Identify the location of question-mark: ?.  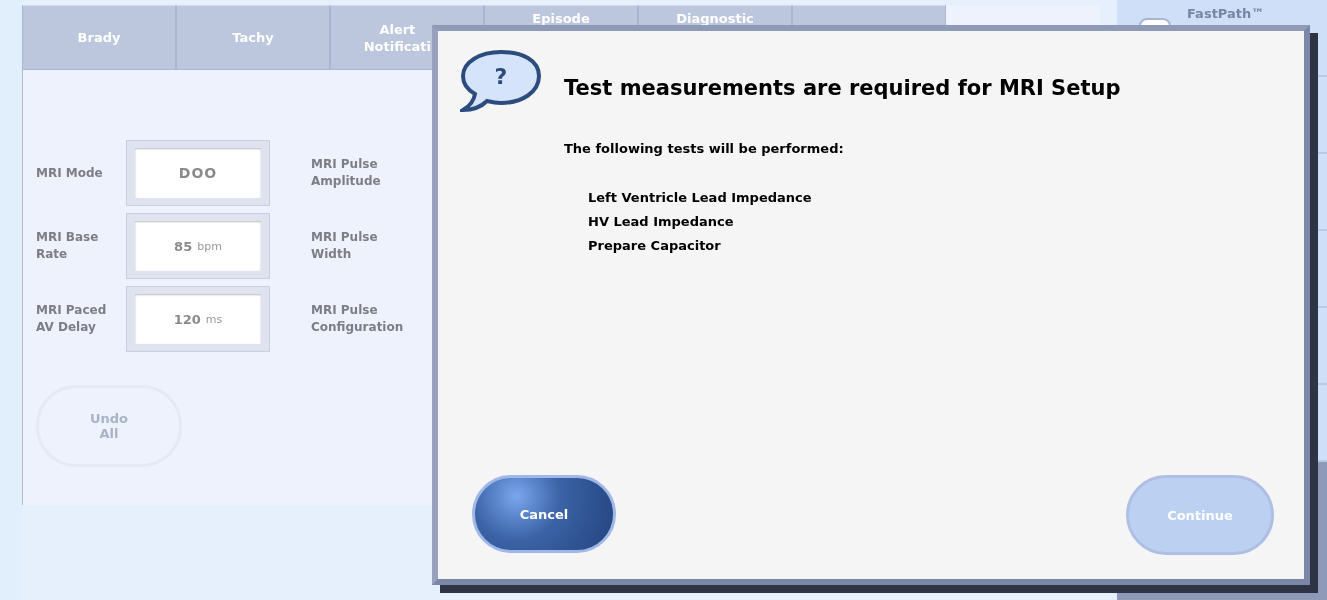
(501, 76).